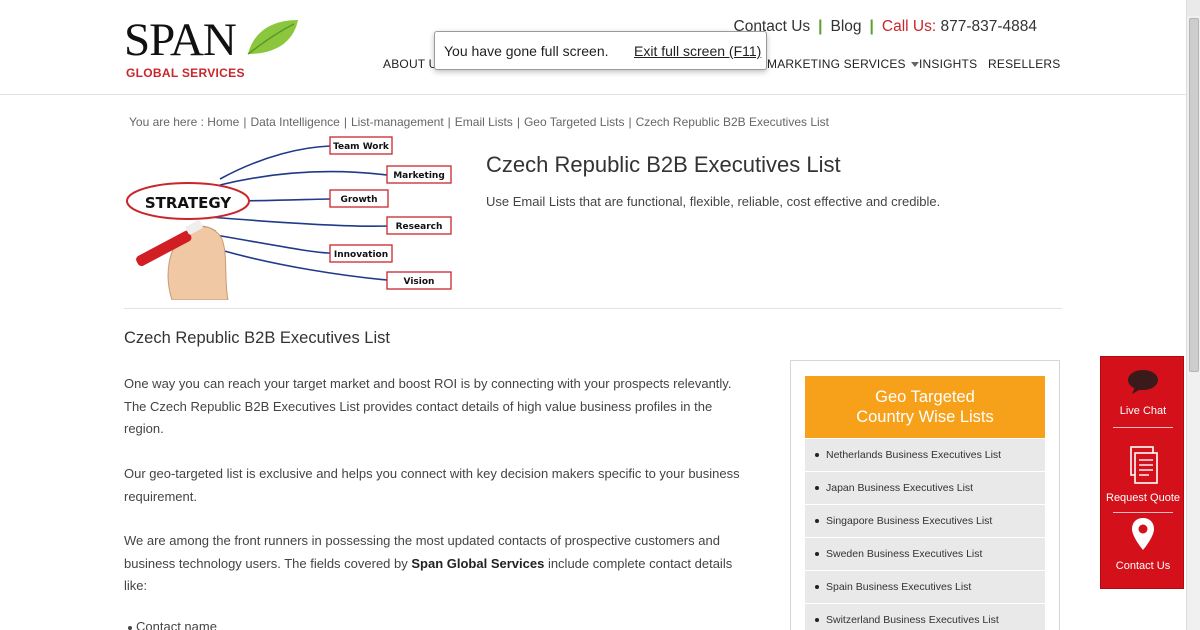  What do you see at coordinates (925, 455) in the screenshot?
I see `list-item-netherlands: Netherlands Business Executives List` at bounding box center [925, 455].